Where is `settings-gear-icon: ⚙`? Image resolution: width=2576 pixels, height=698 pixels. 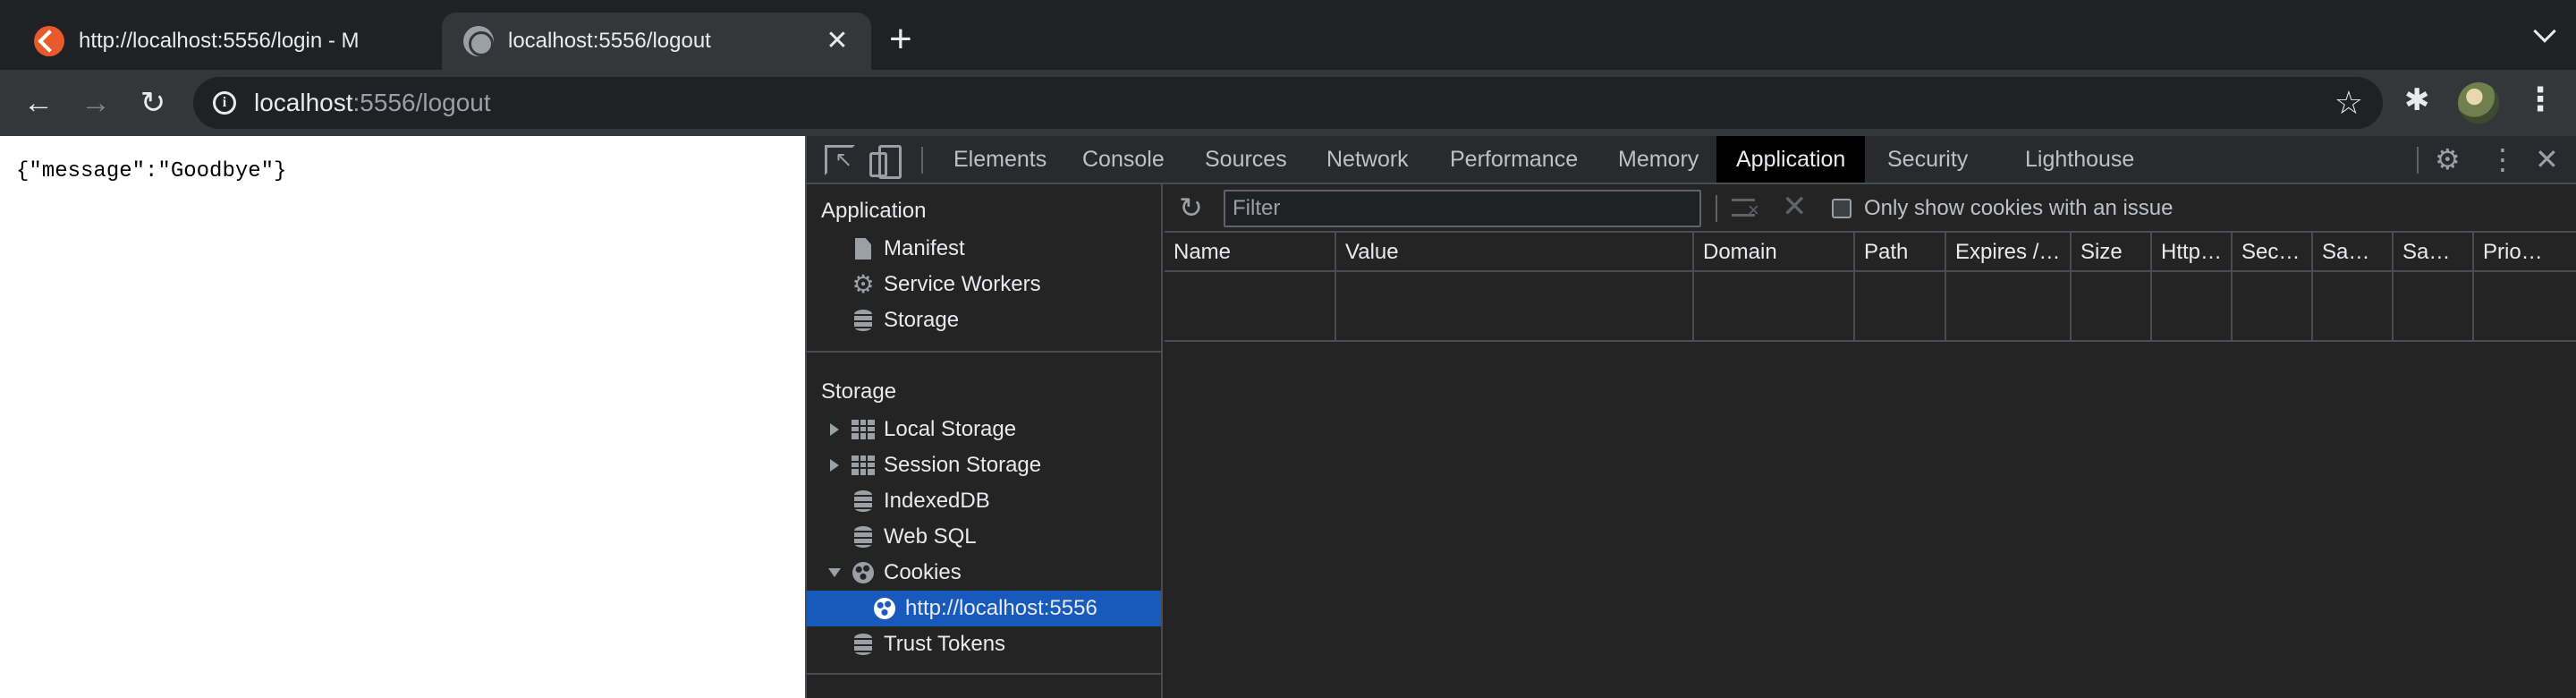 settings-gear-icon: ⚙ is located at coordinates (2448, 159).